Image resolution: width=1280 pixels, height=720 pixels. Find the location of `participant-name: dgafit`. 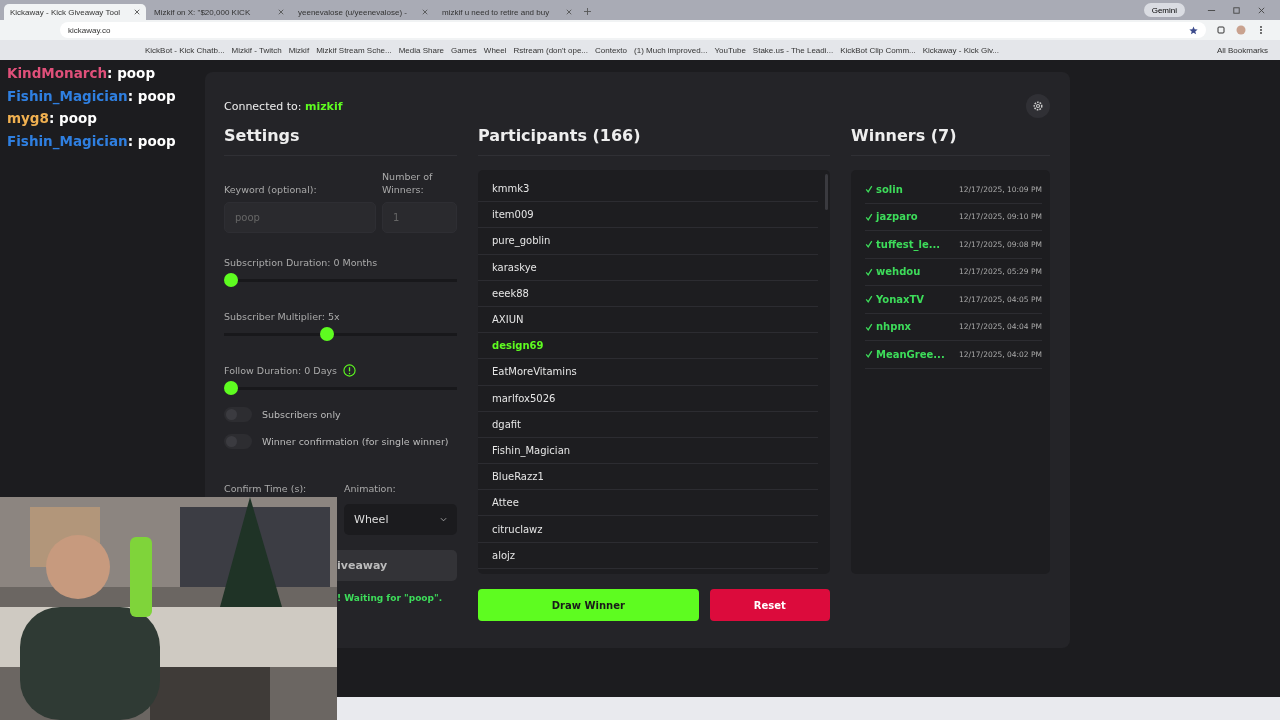

participant-name: dgafit is located at coordinates (507, 424).